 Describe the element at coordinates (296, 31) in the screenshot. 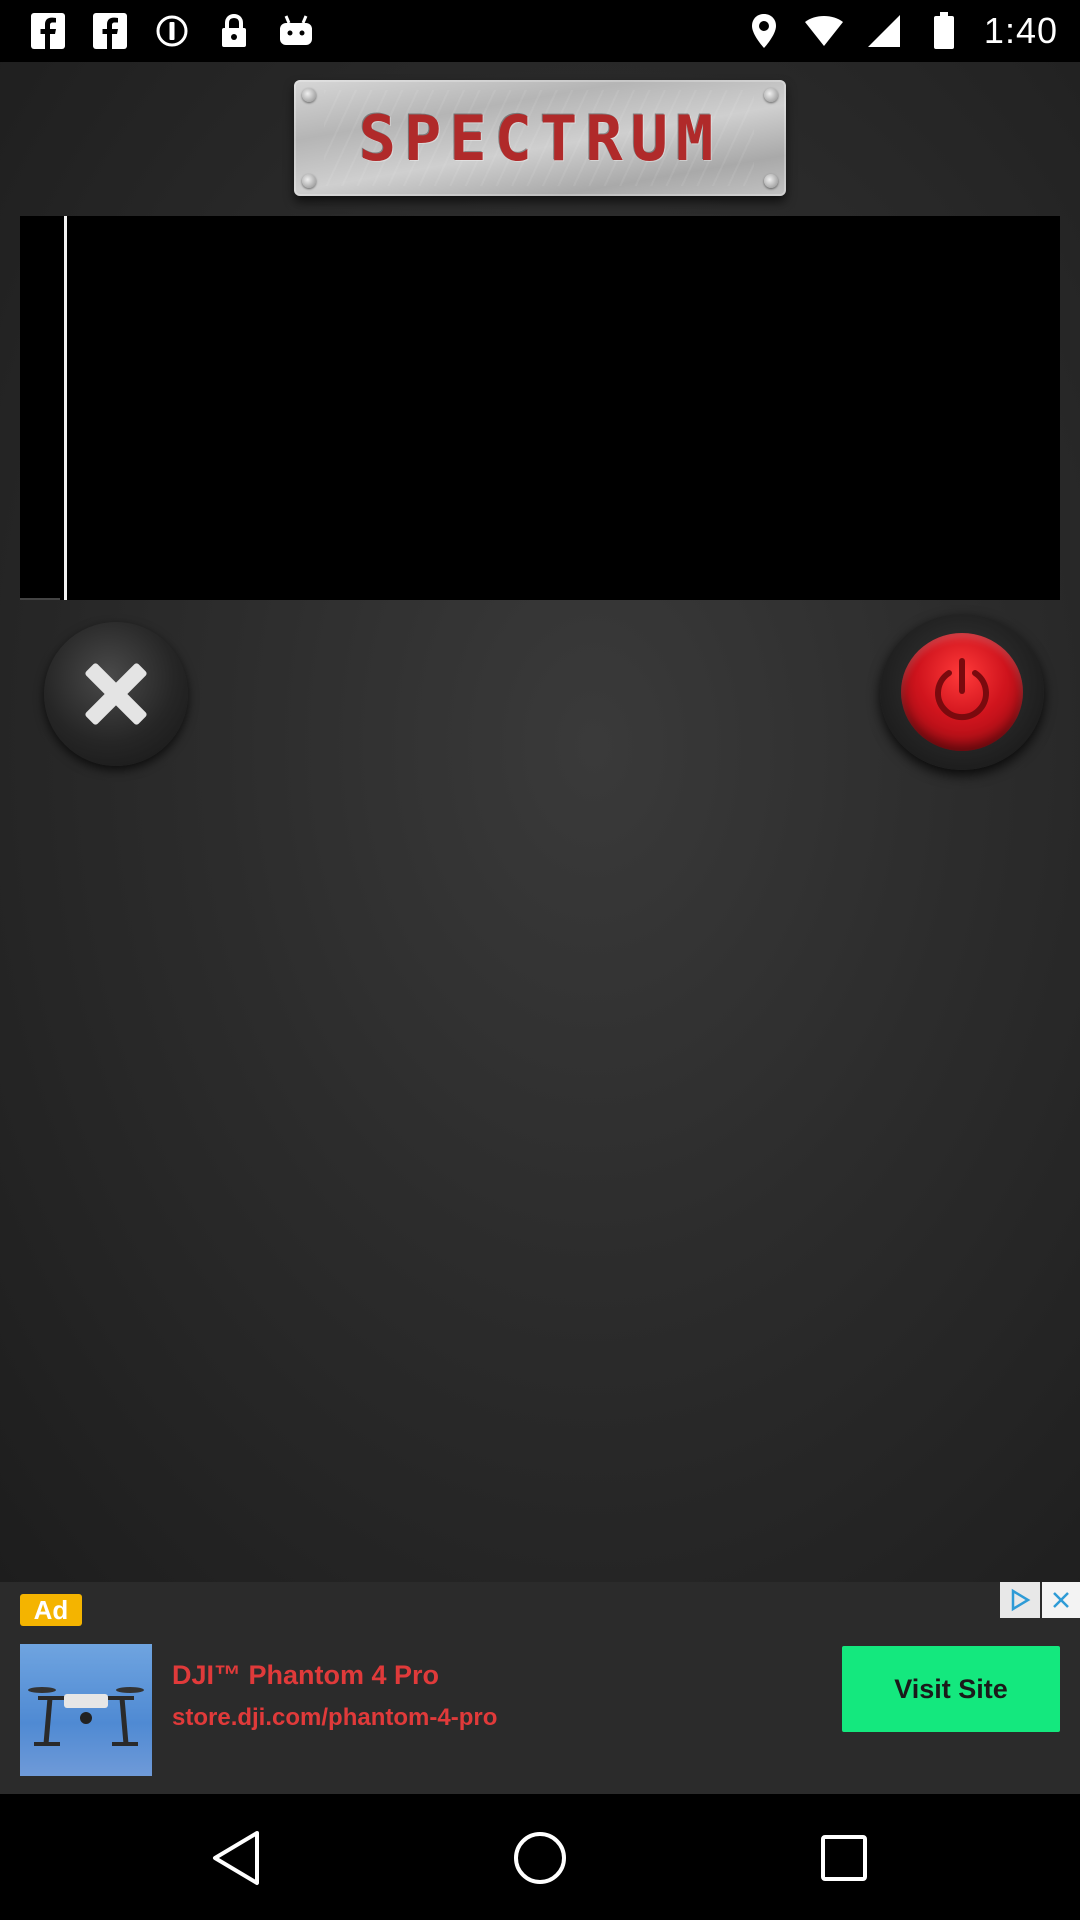

I see `android-icon` at that location.